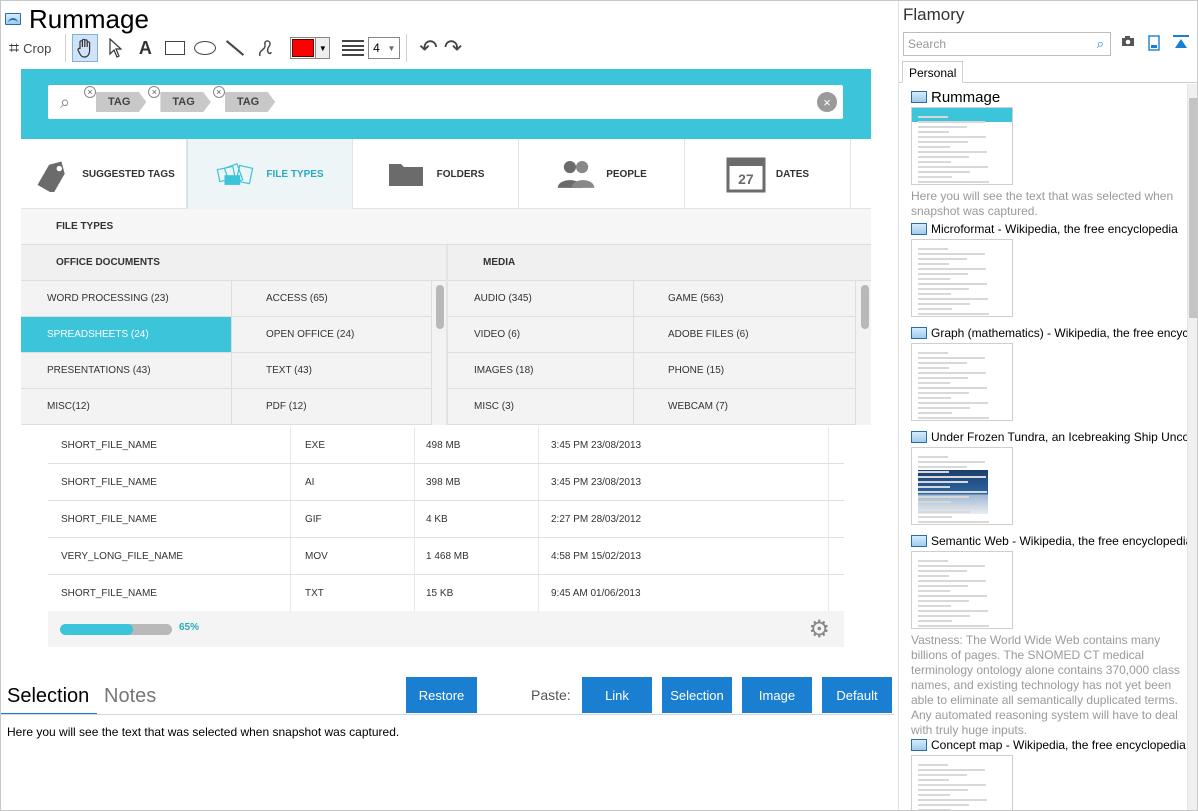 The height and width of the screenshot is (811, 1198). What do you see at coordinates (14, 47) in the screenshot?
I see `crop-icon: ⌗` at bounding box center [14, 47].